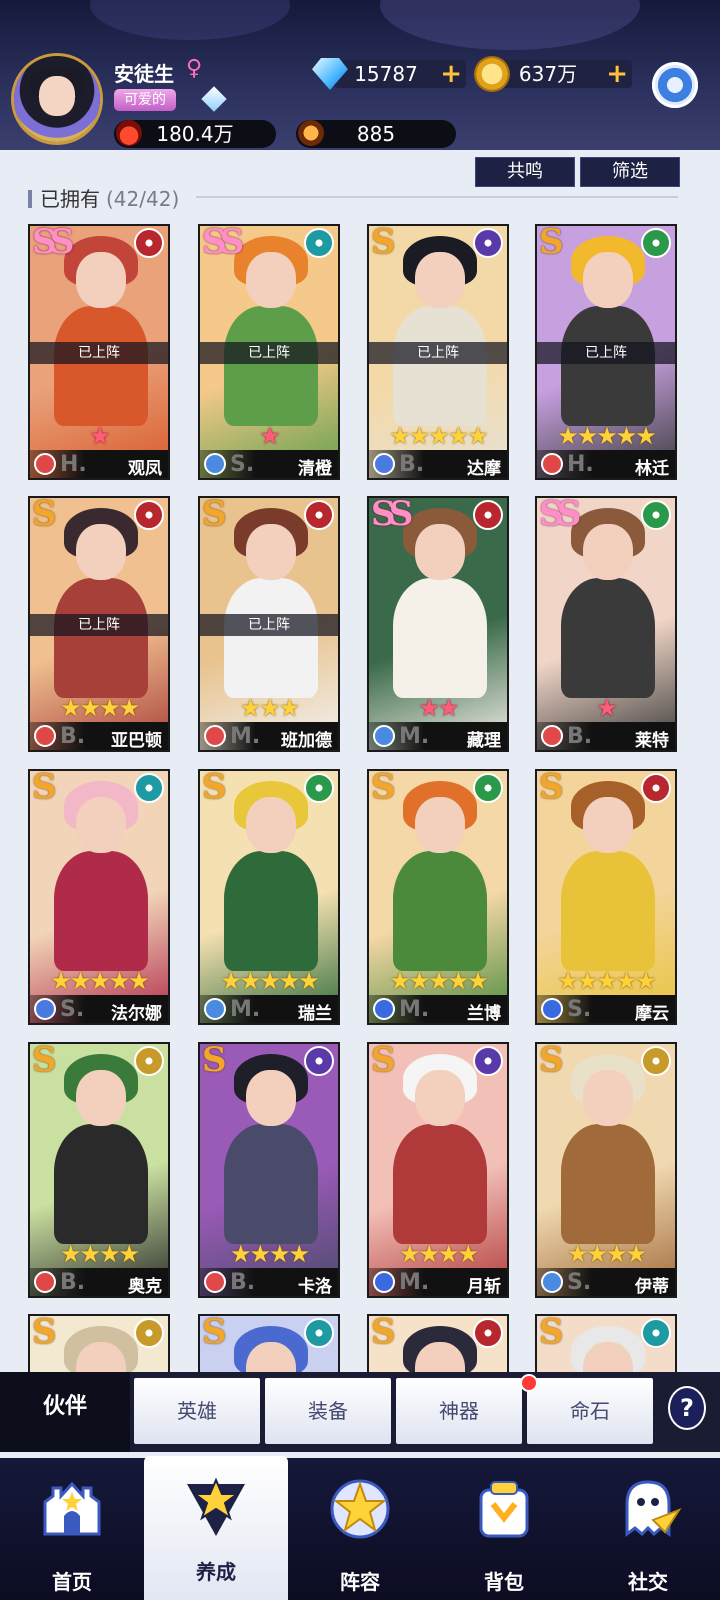 The image size is (720, 1600). Describe the element at coordinates (73, 1282) in the screenshot. I see `hero-role-tag: B.` at that location.